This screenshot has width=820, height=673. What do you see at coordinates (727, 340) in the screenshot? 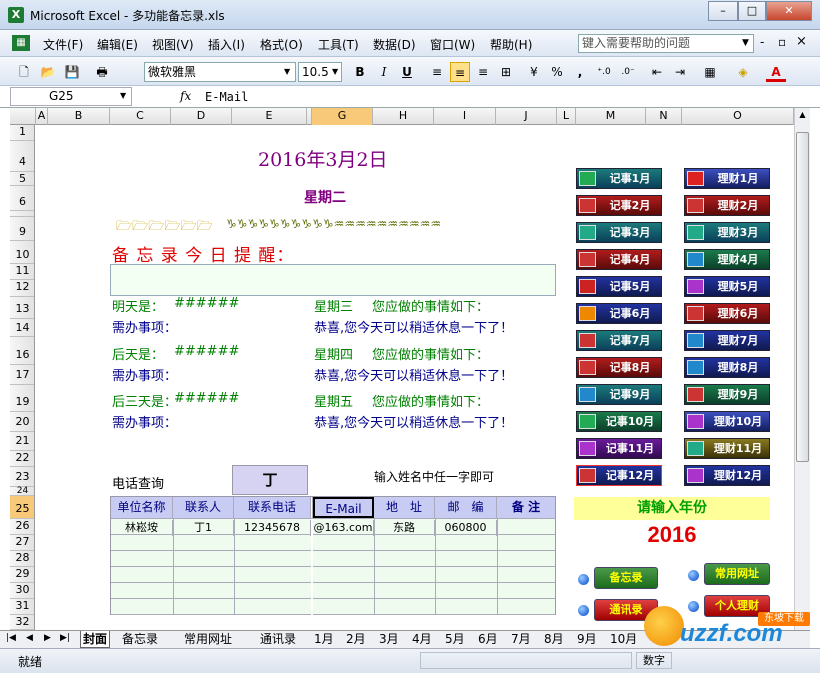
I see `finance-july-button: 理财7月` at bounding box center [727, 340].